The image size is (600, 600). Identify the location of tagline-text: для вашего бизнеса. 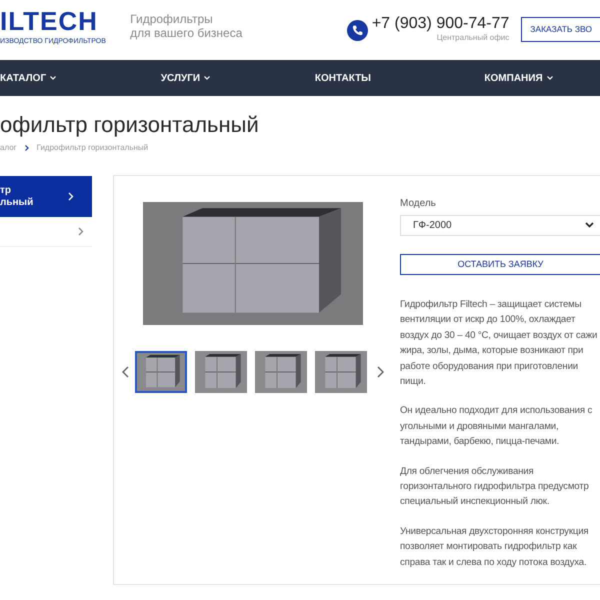
(187, 33).